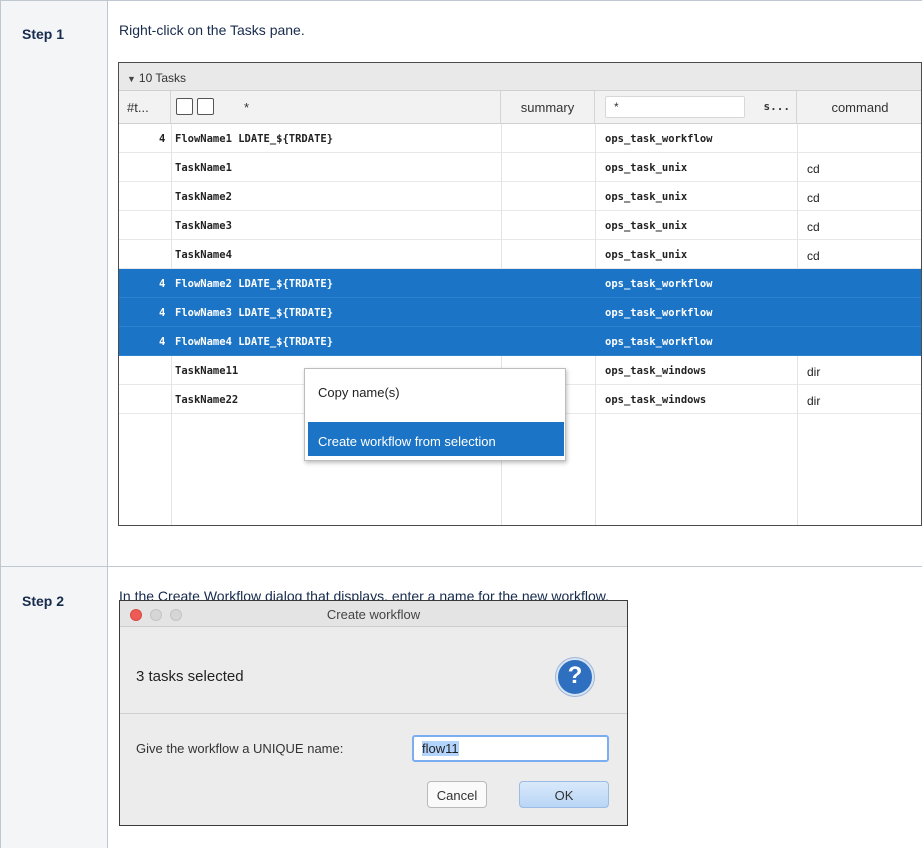 The width and height of the screenshot is (922, 848). I want to click on task-name-cell: TaskName1, so click(203, 168).